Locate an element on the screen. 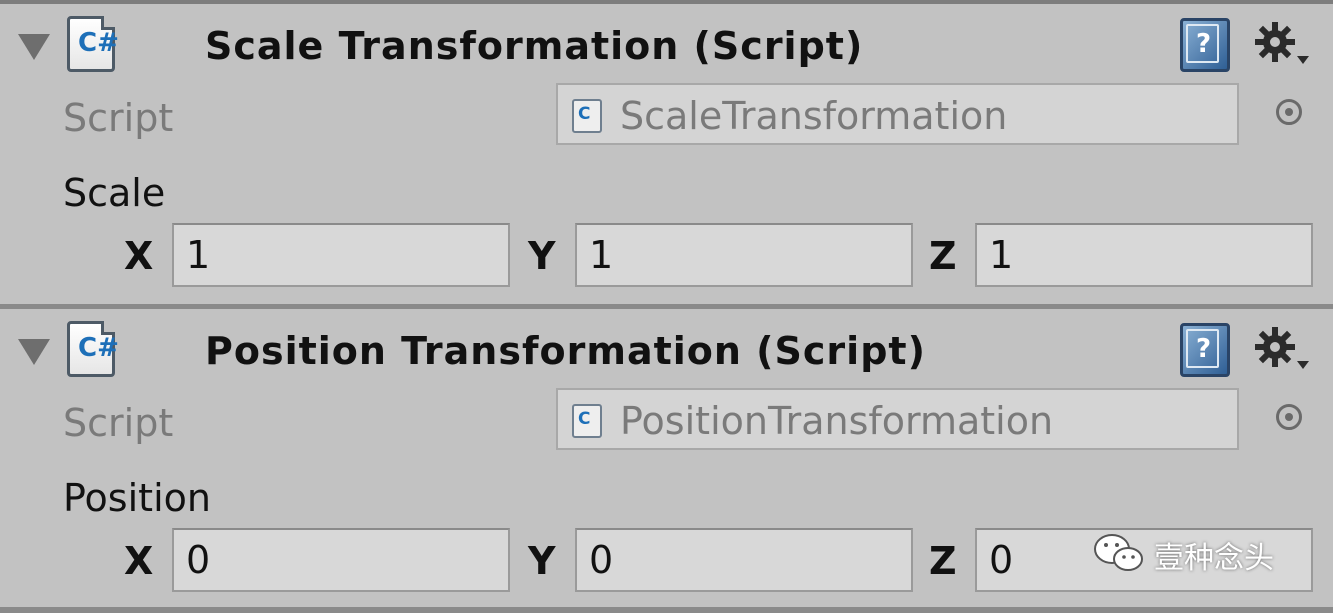 Image resolution: width=1333 pixels, height=613 pixels. script-object-field: C PositionTransformation is located at coordinates (897, 419).